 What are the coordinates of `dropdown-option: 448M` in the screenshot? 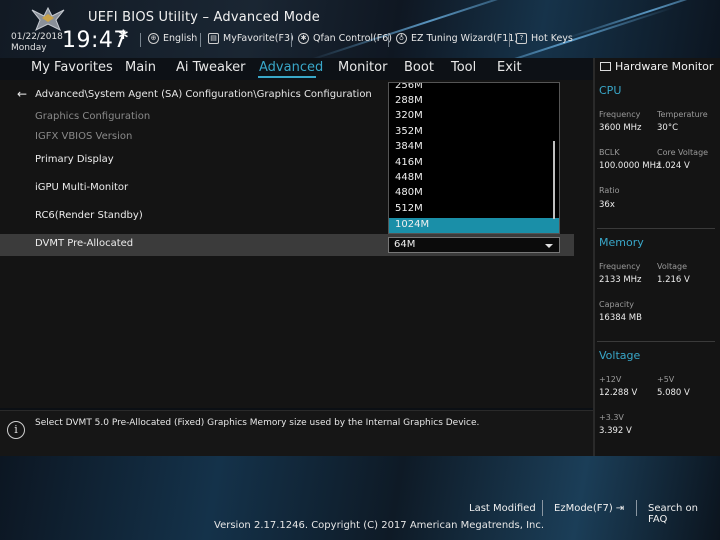 It's located at (409, 177).